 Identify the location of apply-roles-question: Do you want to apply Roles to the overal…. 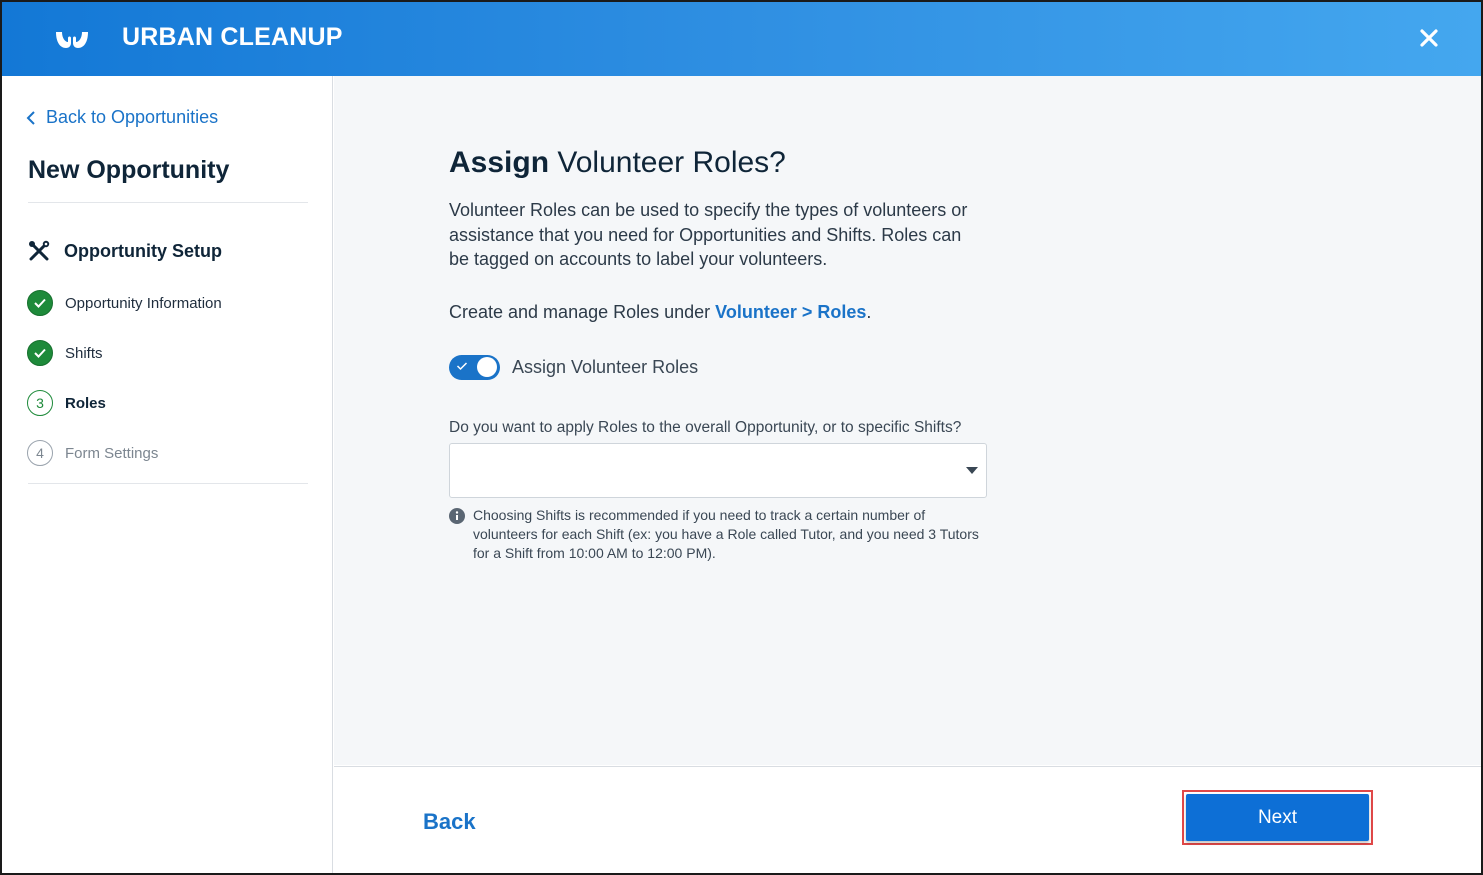
(705, 427).